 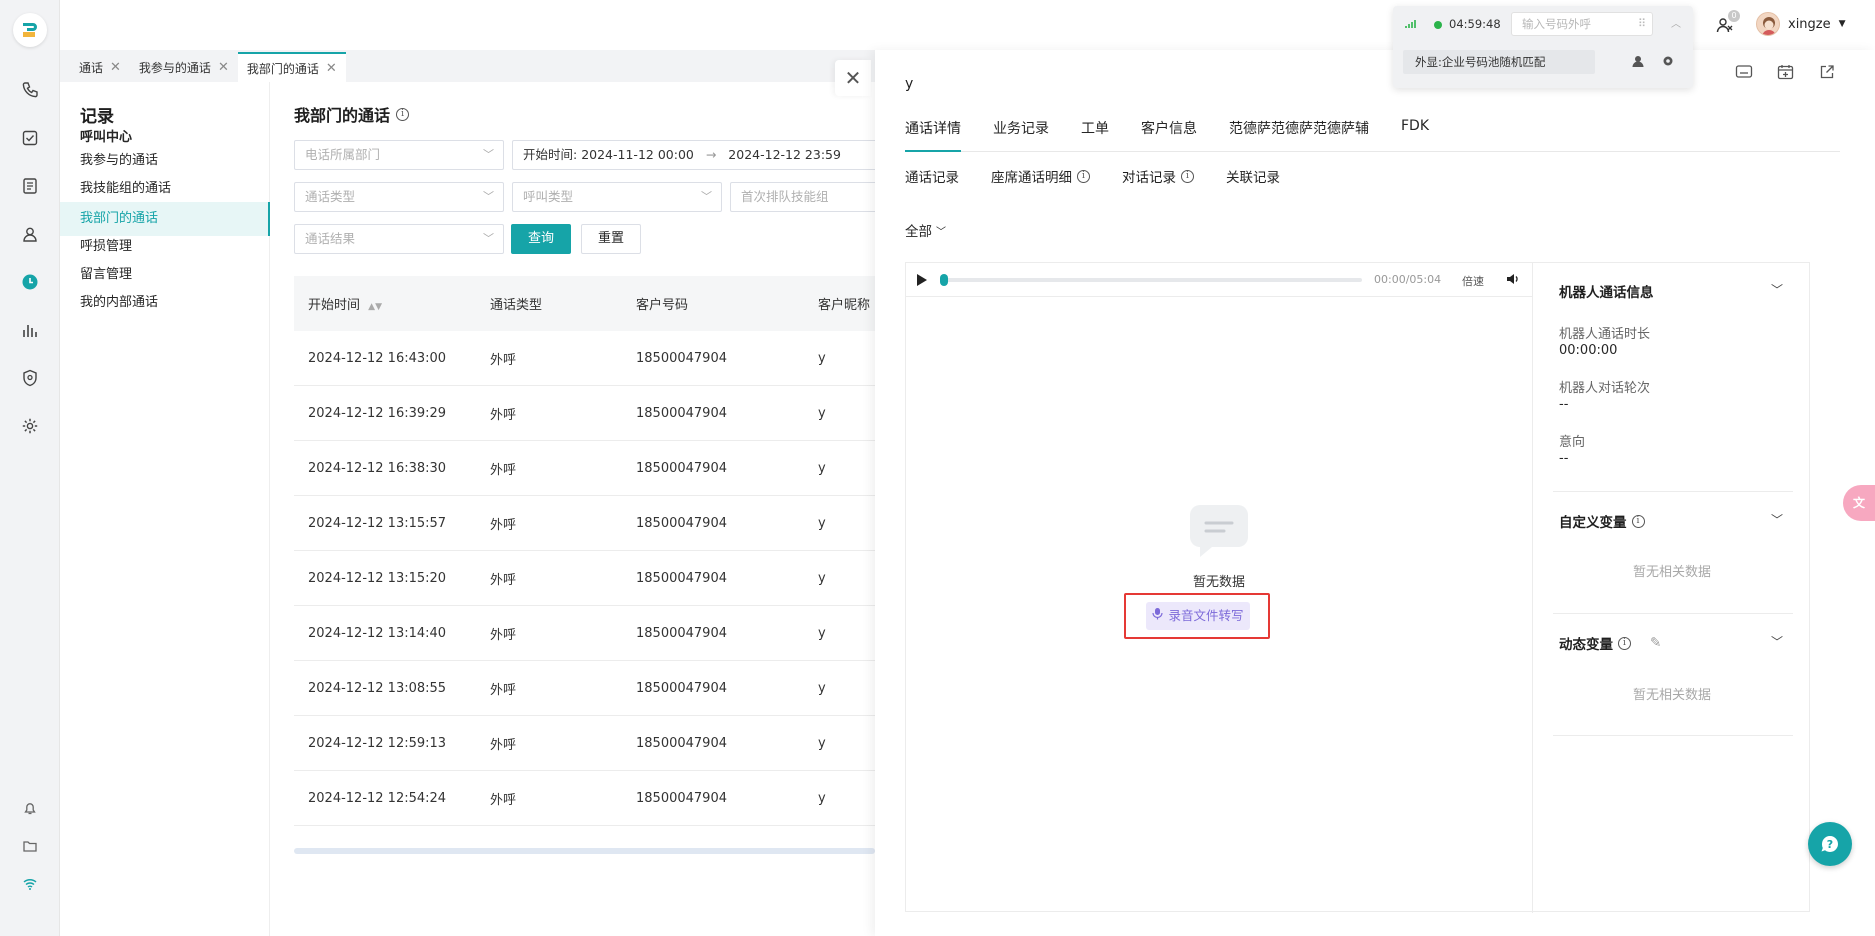 I want to click on tab-work-order: 工单, so click(x=1095, y=135).